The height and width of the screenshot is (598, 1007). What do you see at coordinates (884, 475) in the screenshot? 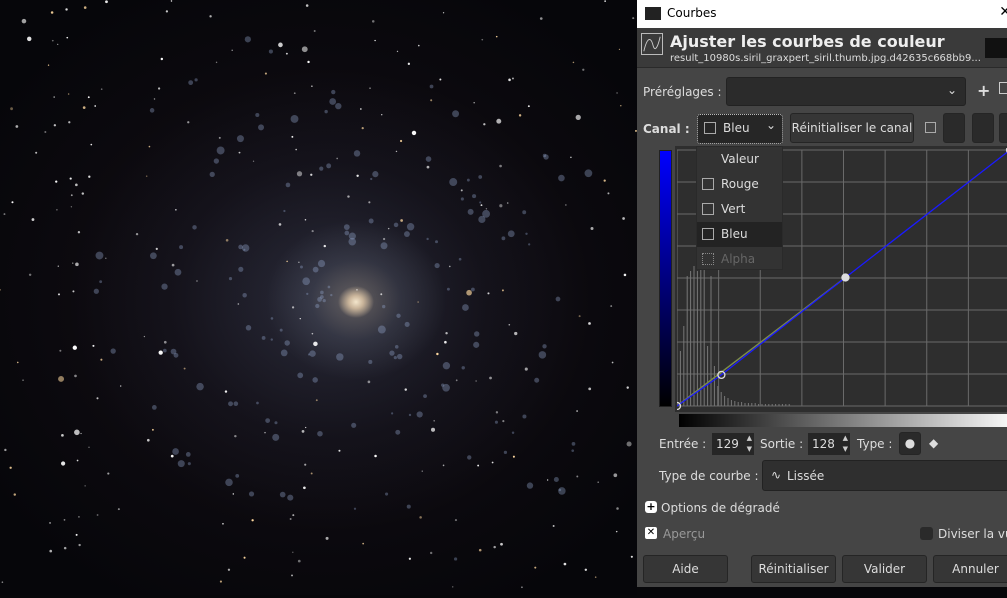
I see `curve-type-dropdown: ∿ Lissée` at bounding box center [884, 475].